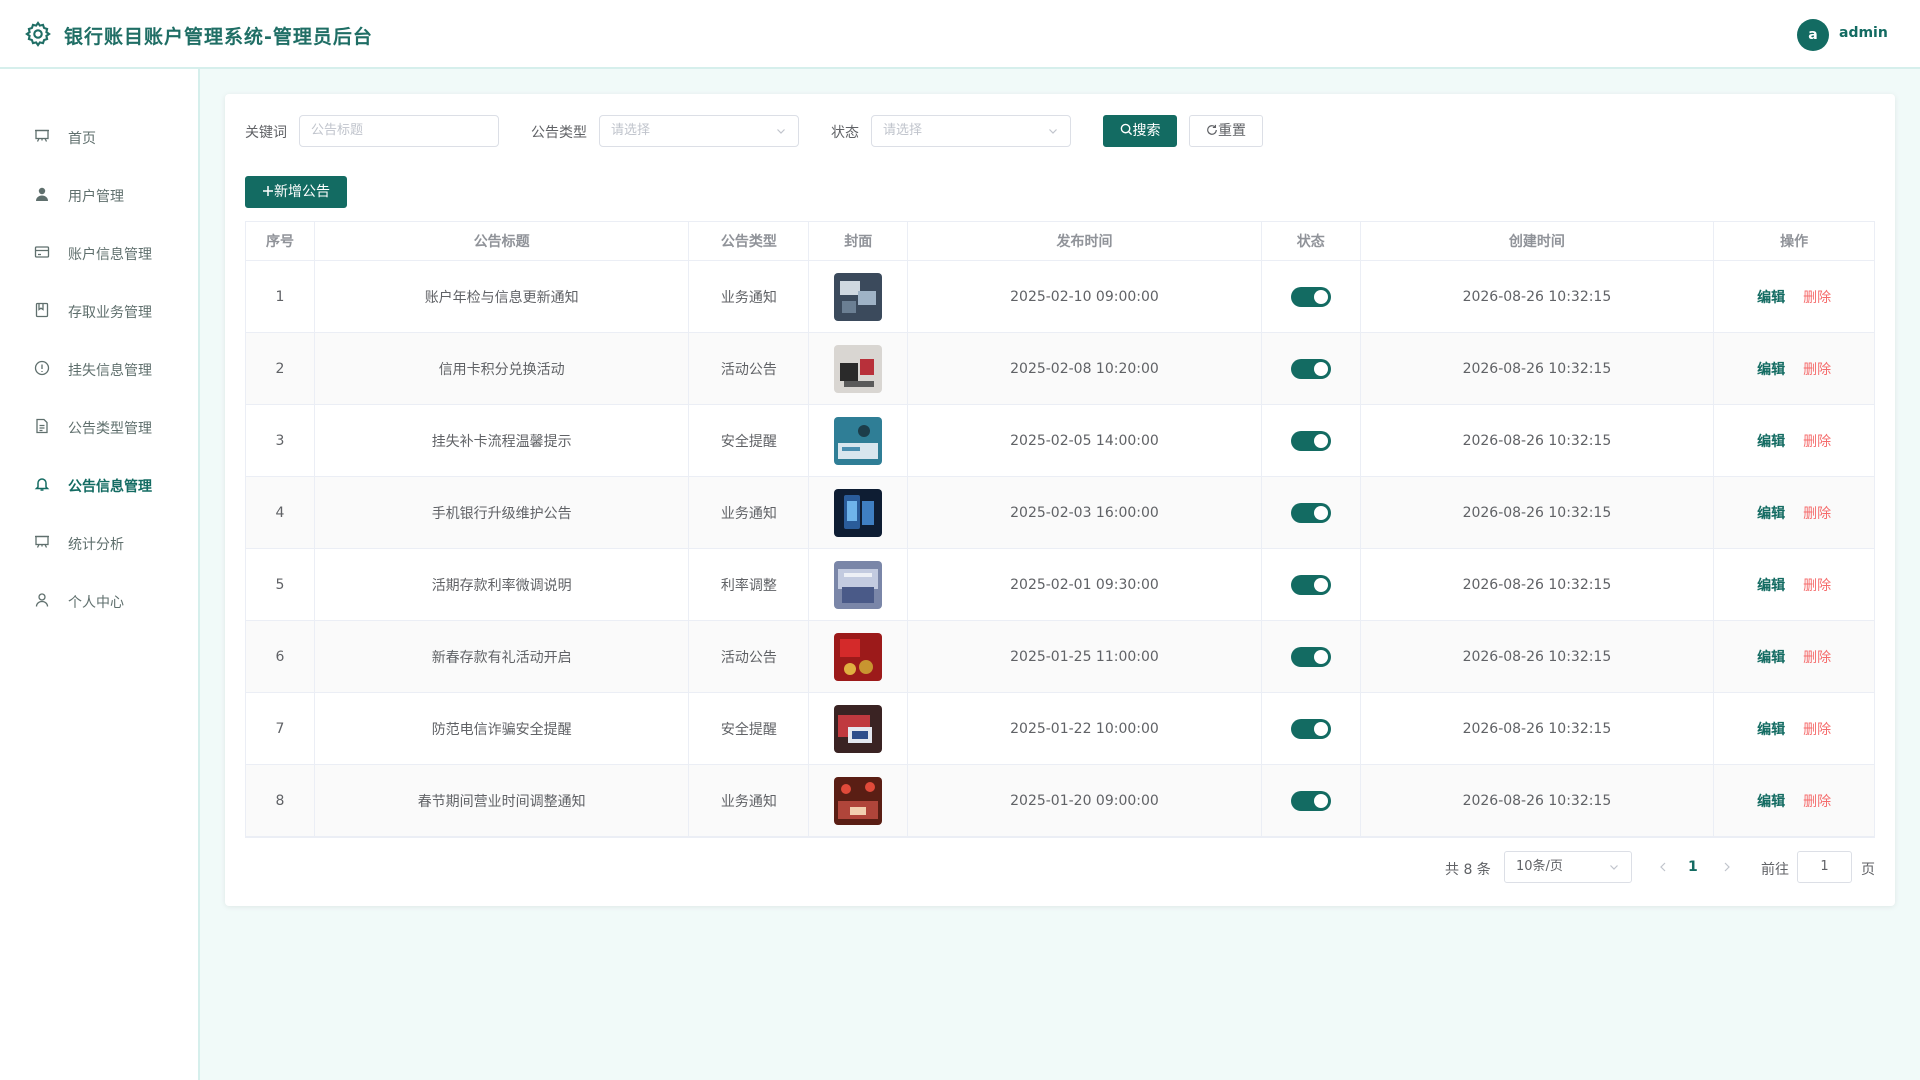 This screenshot has height=1080, width=1920. I want to click on sidebar-item-home: 首页, so click(99, 136).